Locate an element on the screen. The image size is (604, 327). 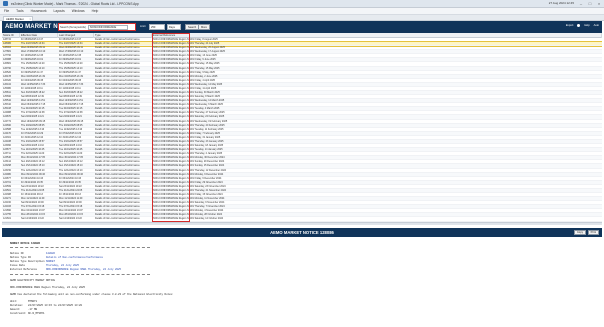
limit-input: 250 is located at coordinates (157, 27).